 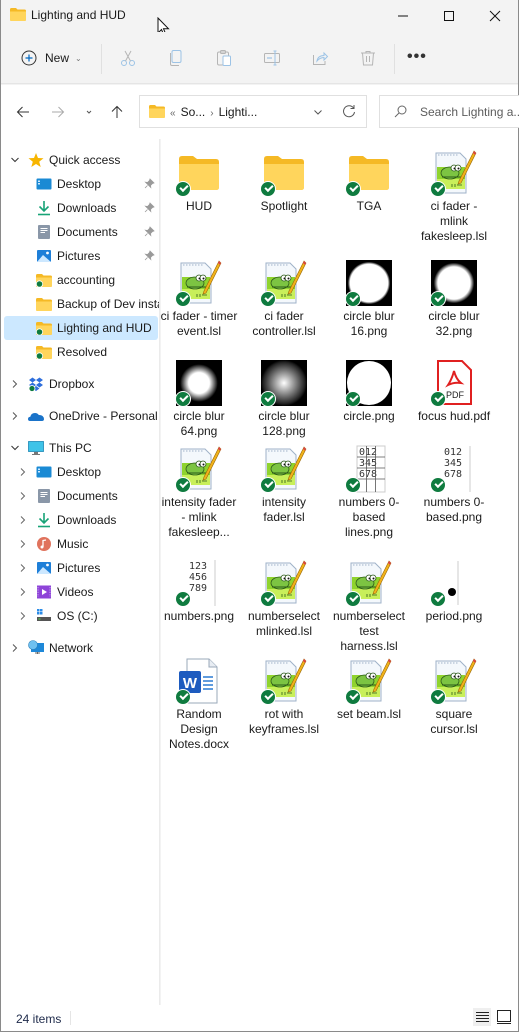 What do you see at coordinates (199, 704) in the screenshot?
I see `file-item: W Random Design Notes.docx` at bounding box center [199, 704].